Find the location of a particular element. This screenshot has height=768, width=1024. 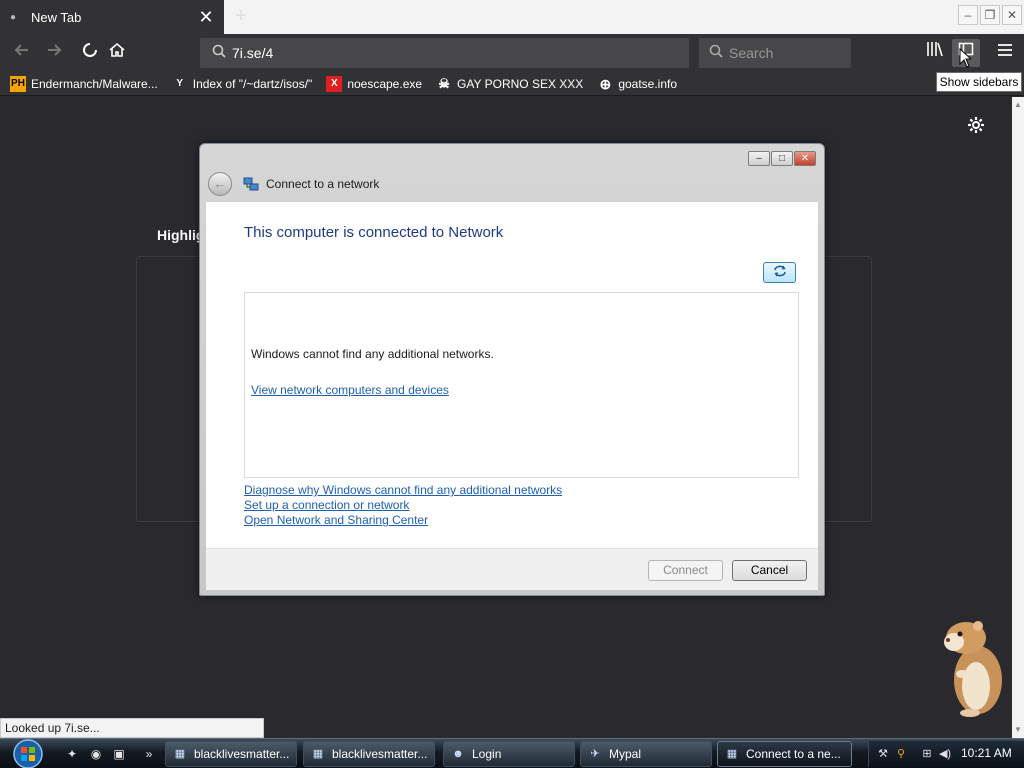

dialog-heading: This computer is connected to Network is located at coordinates (374, 232).